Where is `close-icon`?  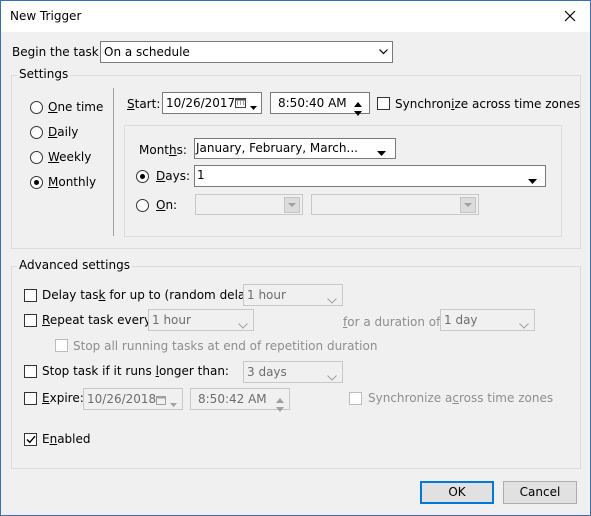
close-icon is located at coordinates (570, 16).